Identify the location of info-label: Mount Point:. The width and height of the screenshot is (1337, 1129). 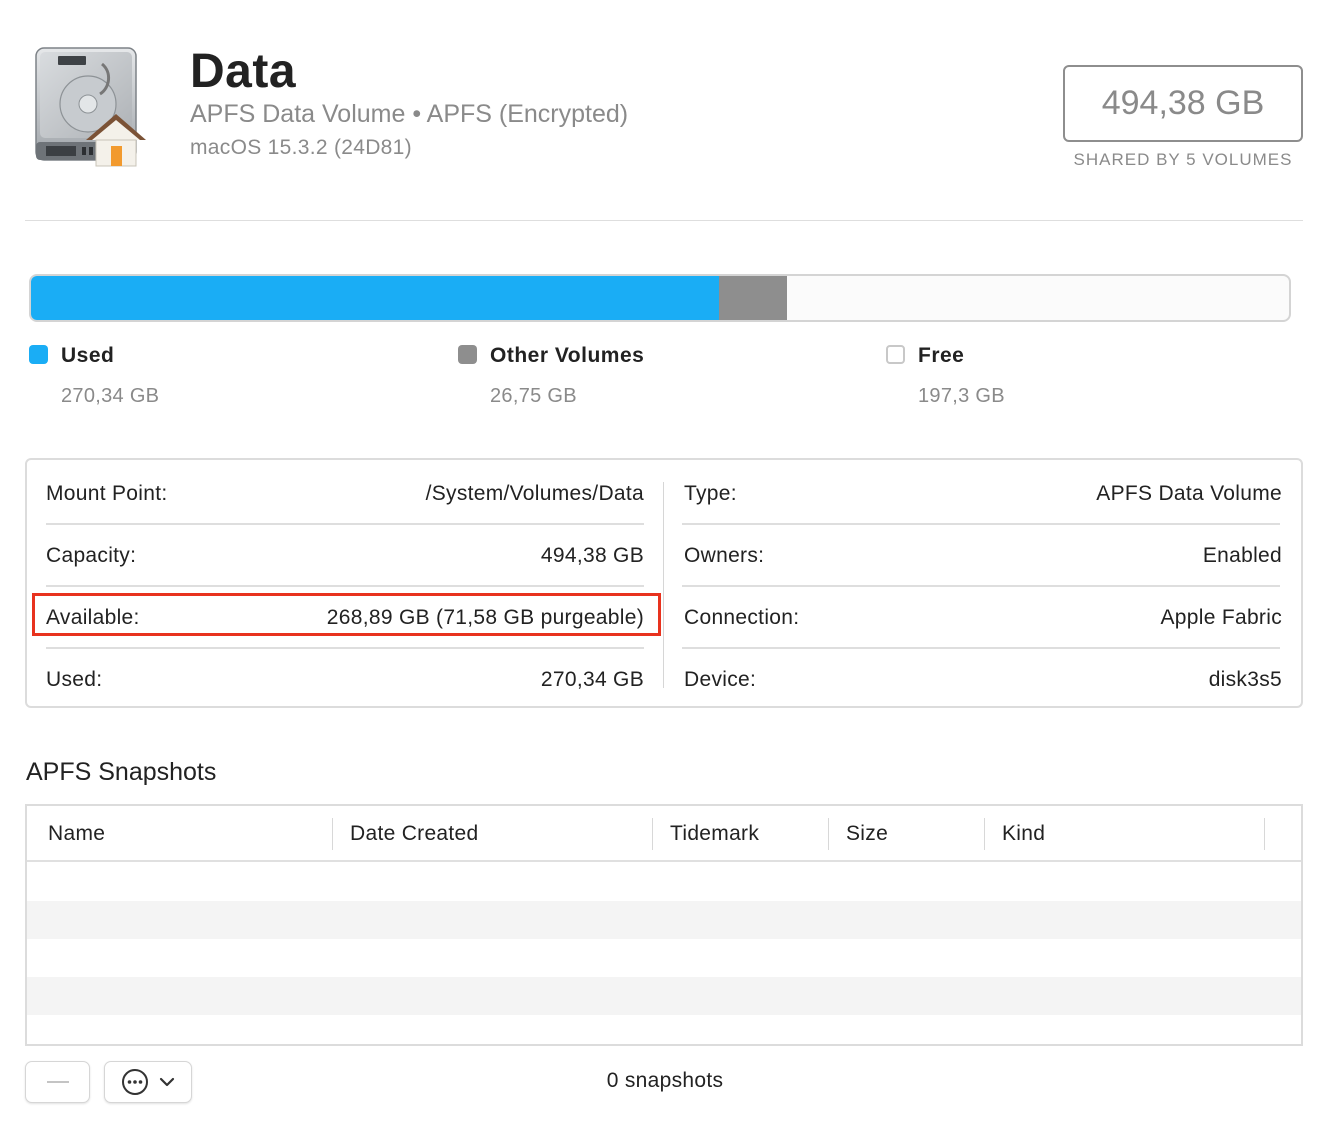
(107, 493).